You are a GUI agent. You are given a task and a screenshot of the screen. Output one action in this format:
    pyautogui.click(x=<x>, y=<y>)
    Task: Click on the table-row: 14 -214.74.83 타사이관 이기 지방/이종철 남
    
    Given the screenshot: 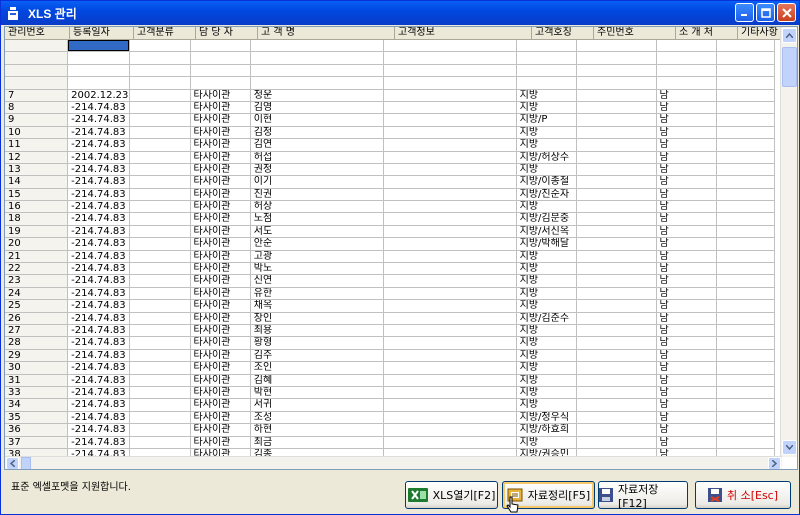 What is the action you would take?
    pyautogui.click(x=390, y=182)
    